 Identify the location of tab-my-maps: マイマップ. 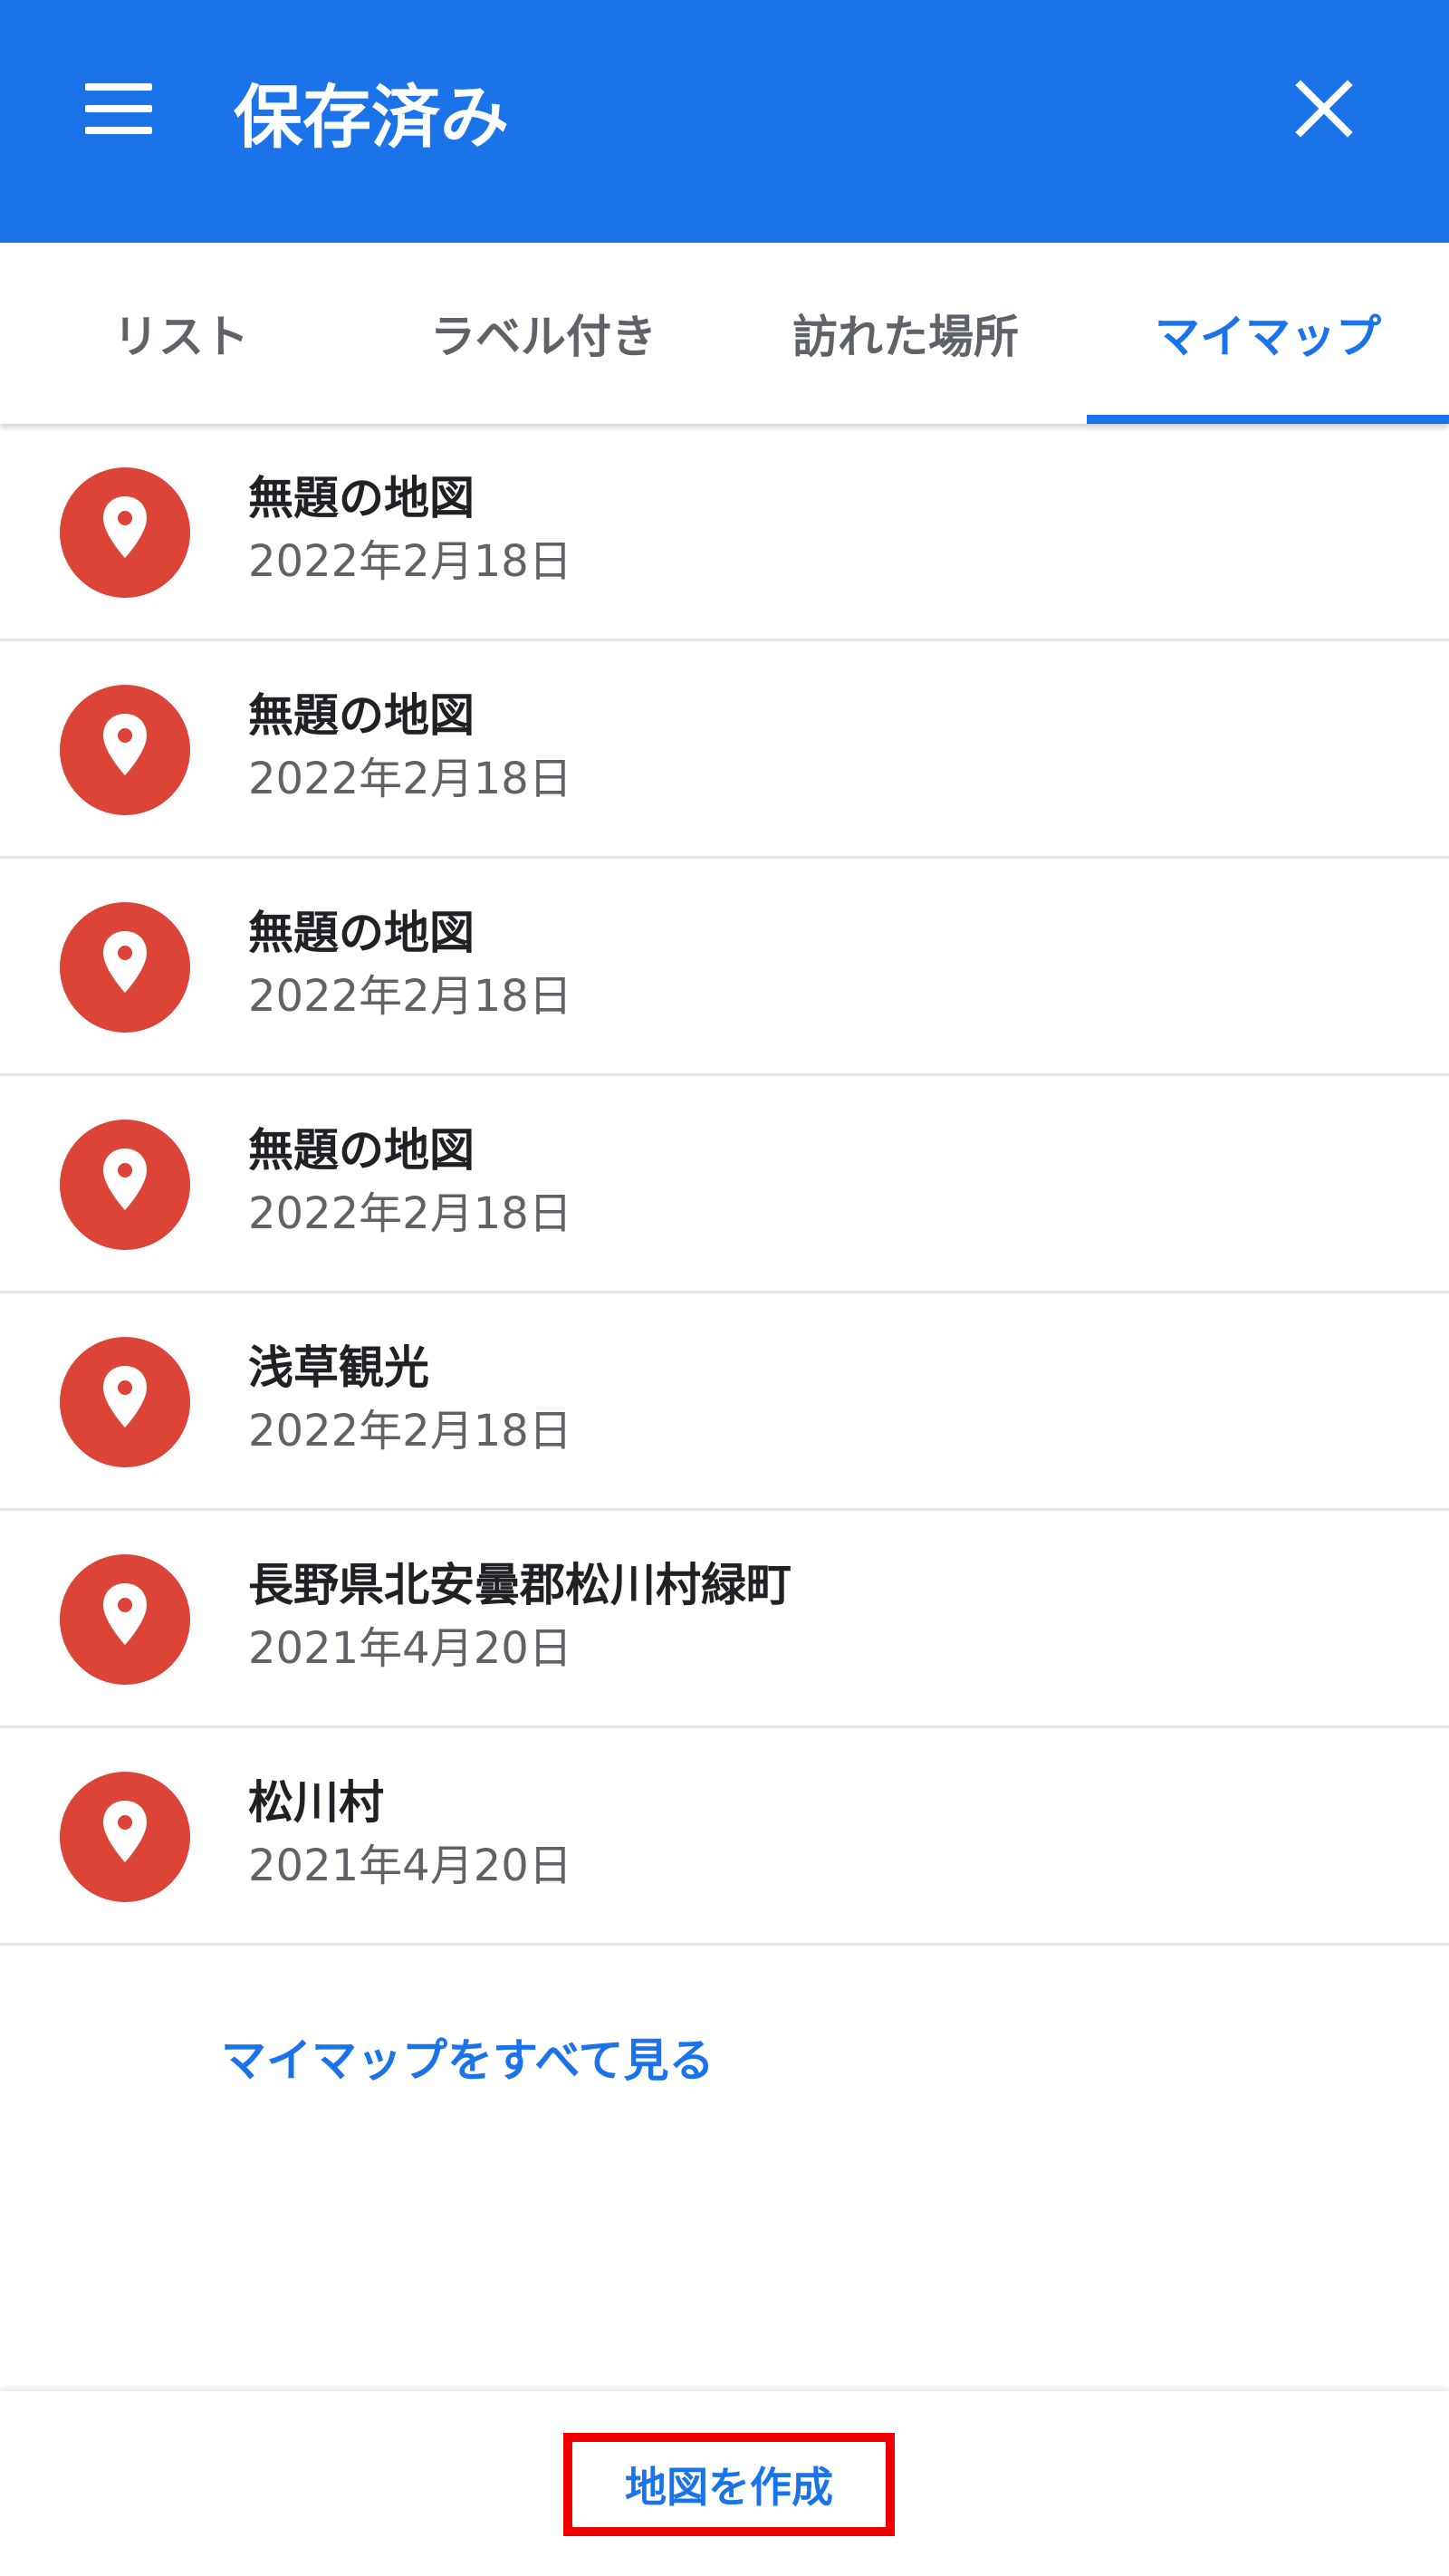
(1268, 333).